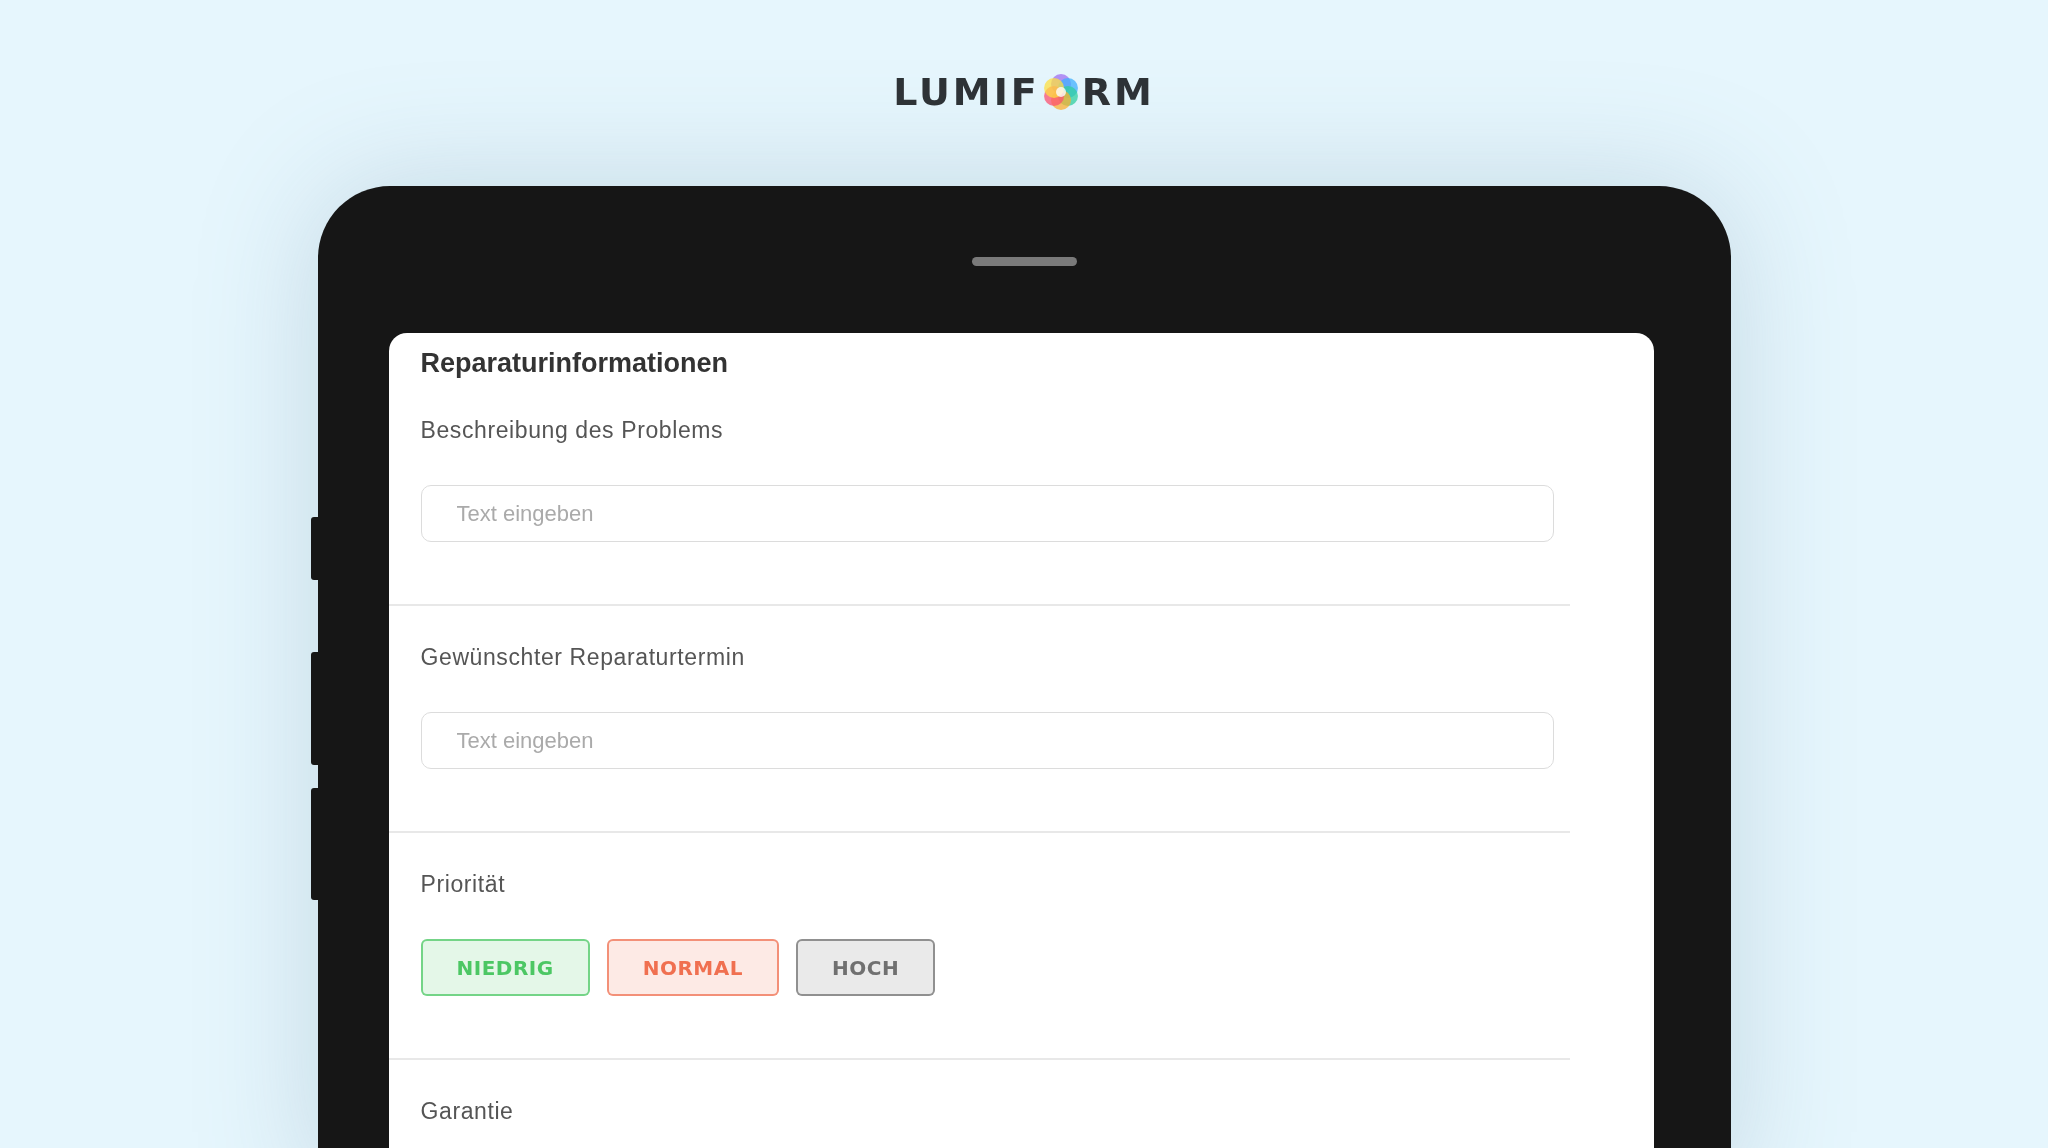 The image size is (2048, 1148). What do you see at coordinates (583, 657) in the screenshot?
I see `field-label: Gewünschter Reparaturtermin` at bounding box center [583, 657].